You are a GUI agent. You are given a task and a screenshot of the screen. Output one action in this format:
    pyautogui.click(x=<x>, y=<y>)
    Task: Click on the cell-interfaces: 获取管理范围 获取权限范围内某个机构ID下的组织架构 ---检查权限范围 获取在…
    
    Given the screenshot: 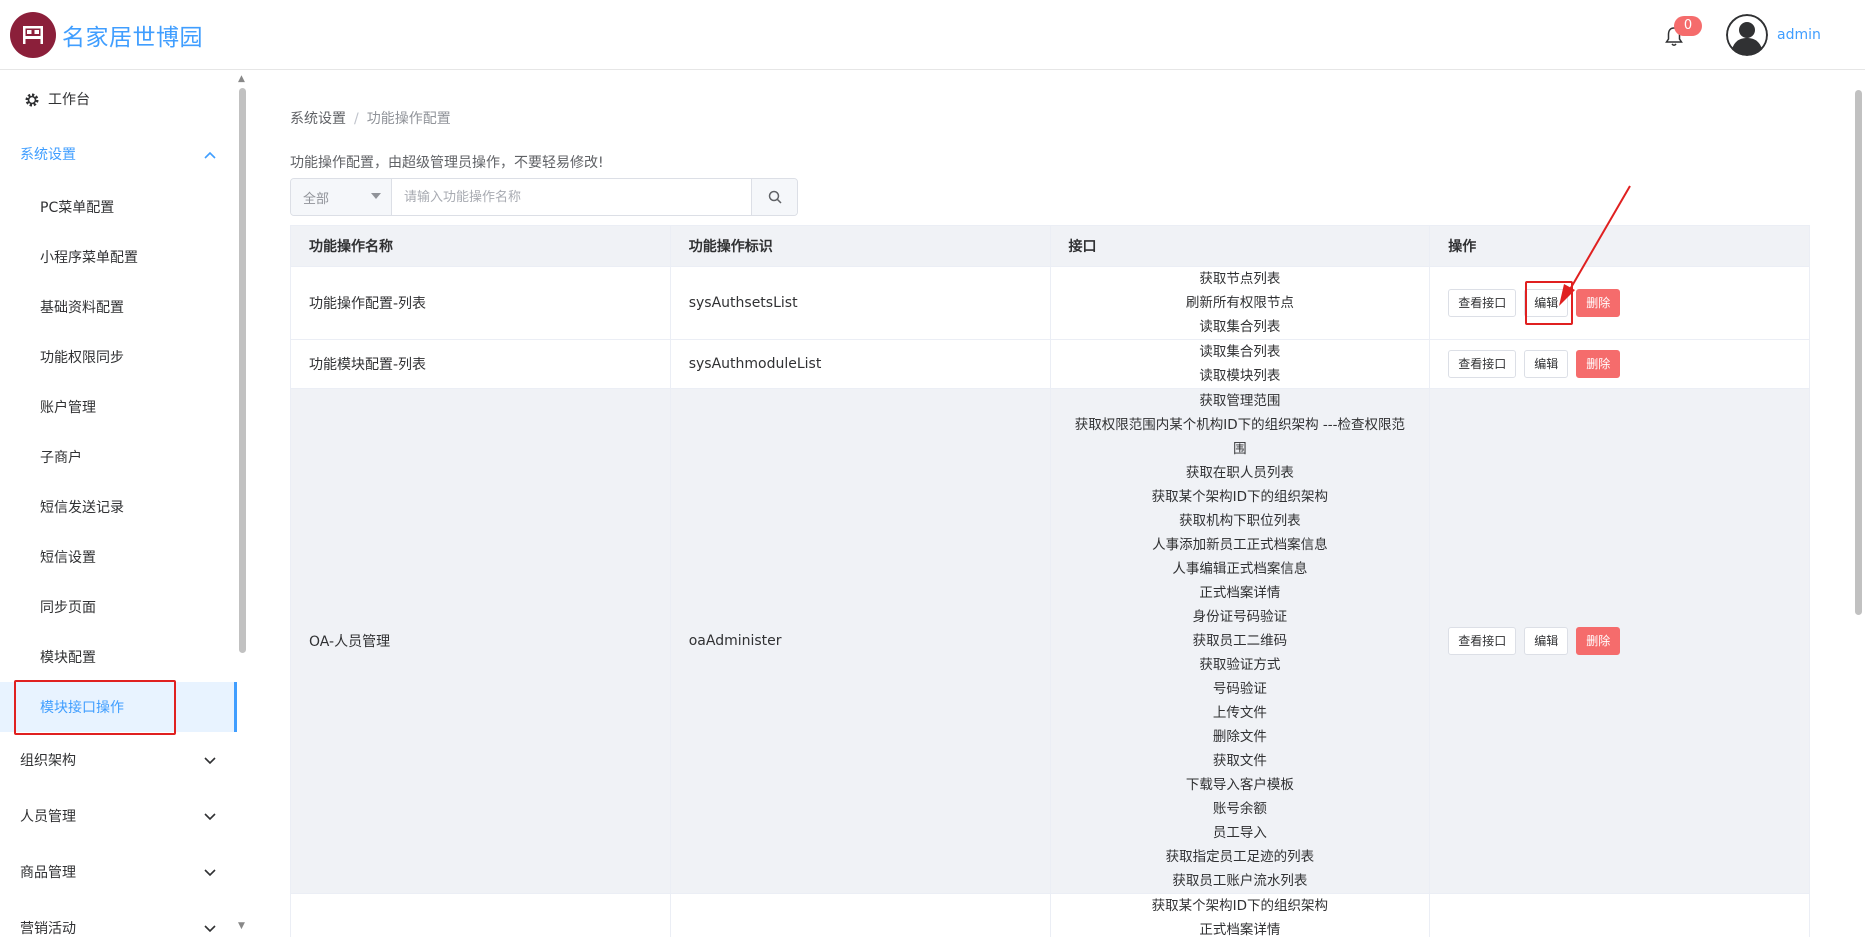 What is the action you would take?
    pyautogui.click(x=1240, y=641)
    